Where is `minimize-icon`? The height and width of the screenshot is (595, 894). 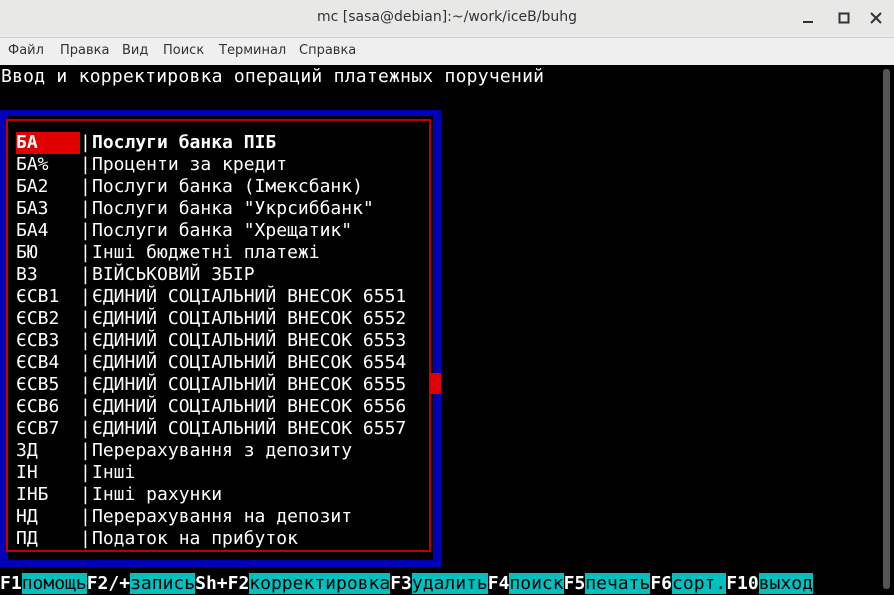 minimize-icon is located at coordinates (808, 18).